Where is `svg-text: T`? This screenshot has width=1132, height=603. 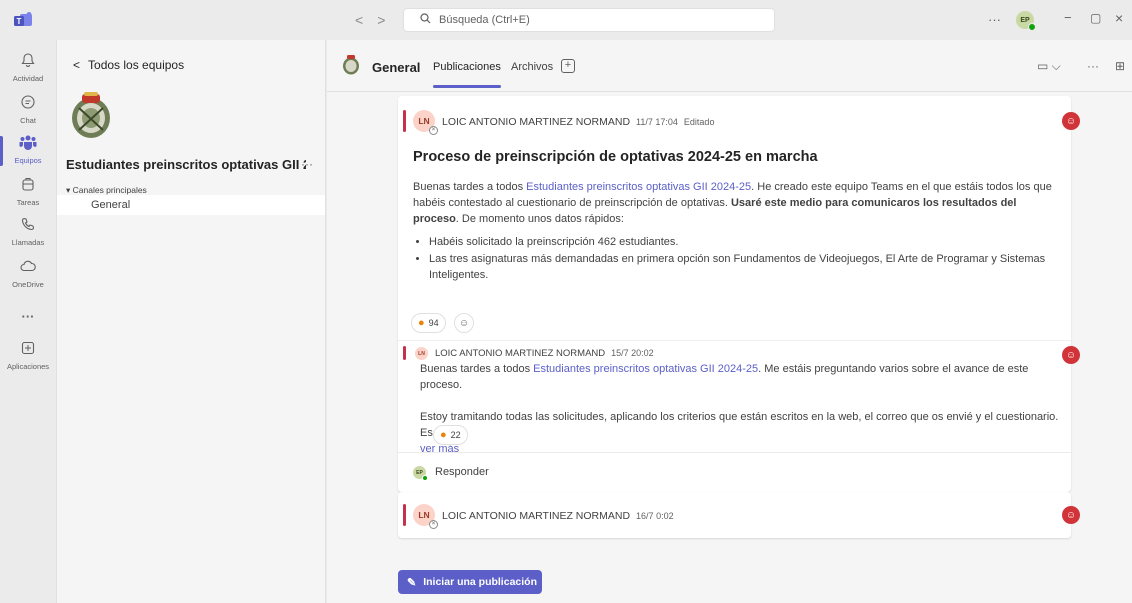
svg-text: T is located at coordinates (19, 21).